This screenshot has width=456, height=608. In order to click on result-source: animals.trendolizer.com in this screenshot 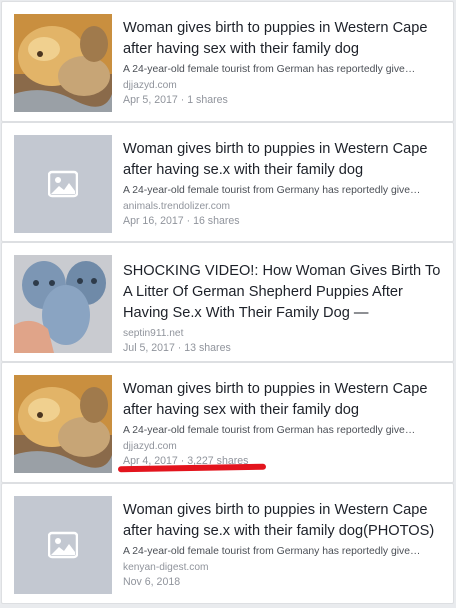, I will do `click(282, 207)`.